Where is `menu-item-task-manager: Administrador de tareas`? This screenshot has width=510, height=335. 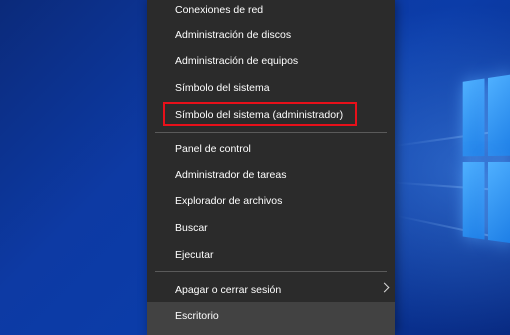
menu-item-task-manager: Administrador de tareas is located at coordinates (271, 175).